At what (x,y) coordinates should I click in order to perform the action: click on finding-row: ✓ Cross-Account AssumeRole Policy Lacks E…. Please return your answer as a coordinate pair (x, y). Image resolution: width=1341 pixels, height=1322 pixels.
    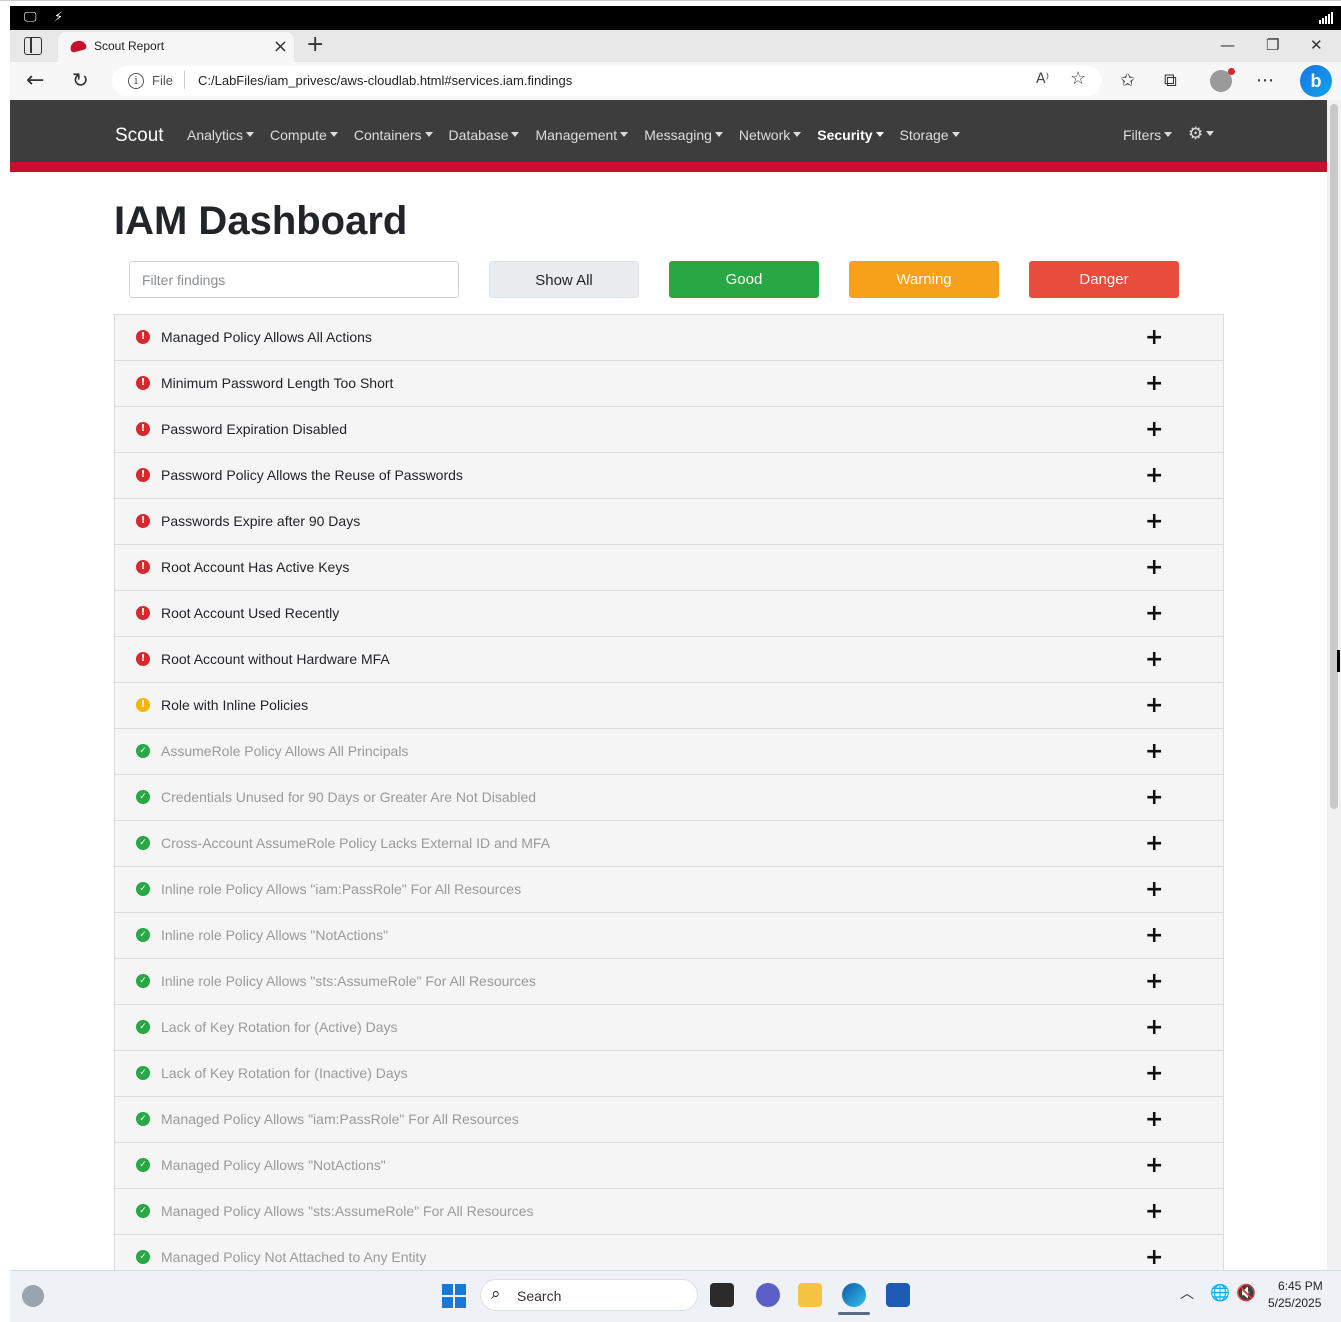
    Looking at the image, I should click on (669, 844).